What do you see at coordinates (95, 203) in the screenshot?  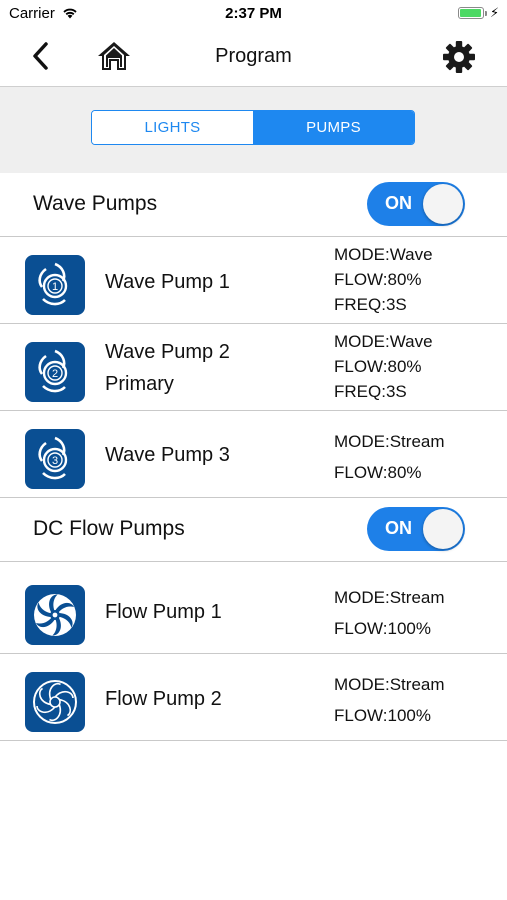 I see `wave-pumps-title: Wave Pumps` at bounding box center [95, 203].